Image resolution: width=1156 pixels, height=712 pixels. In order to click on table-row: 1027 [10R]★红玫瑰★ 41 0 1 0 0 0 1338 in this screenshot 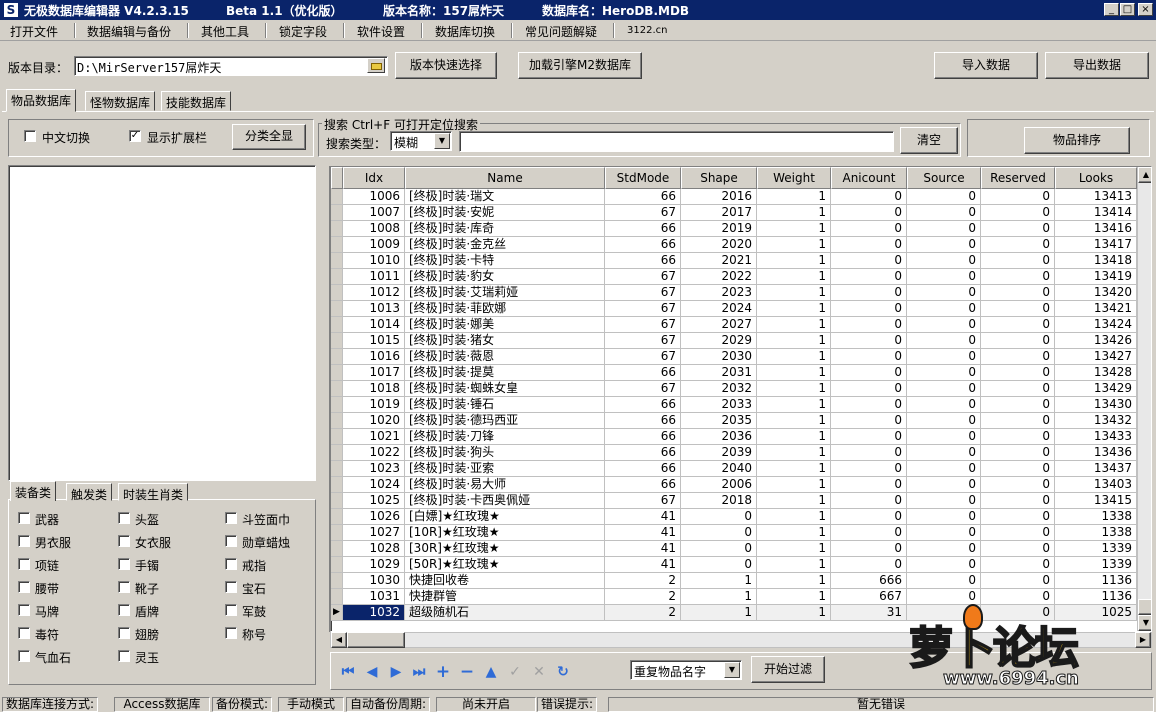, I will do `click(734, 533)`.